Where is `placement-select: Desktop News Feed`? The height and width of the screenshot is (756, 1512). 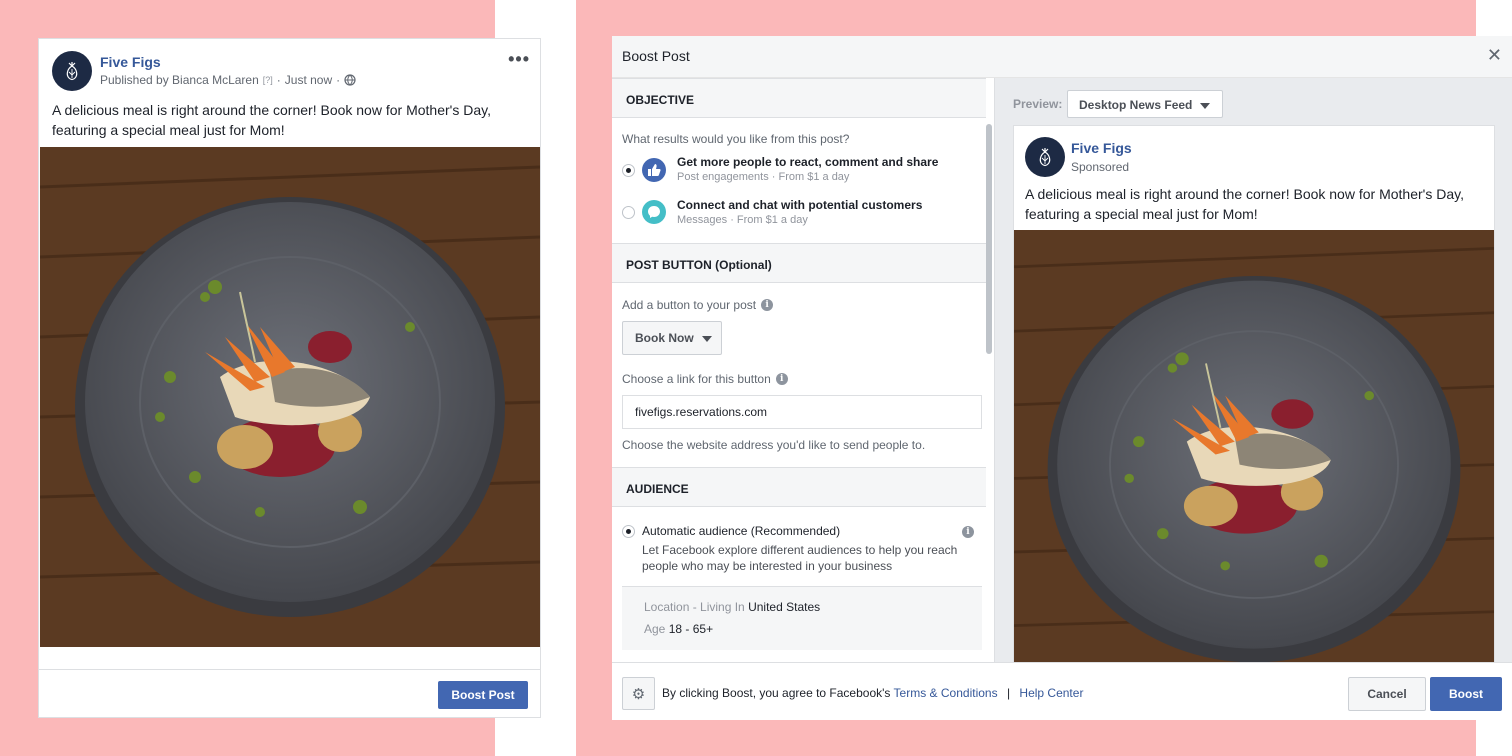 placement-select: Desktop News Feed is located at coordinates (1145, 104).